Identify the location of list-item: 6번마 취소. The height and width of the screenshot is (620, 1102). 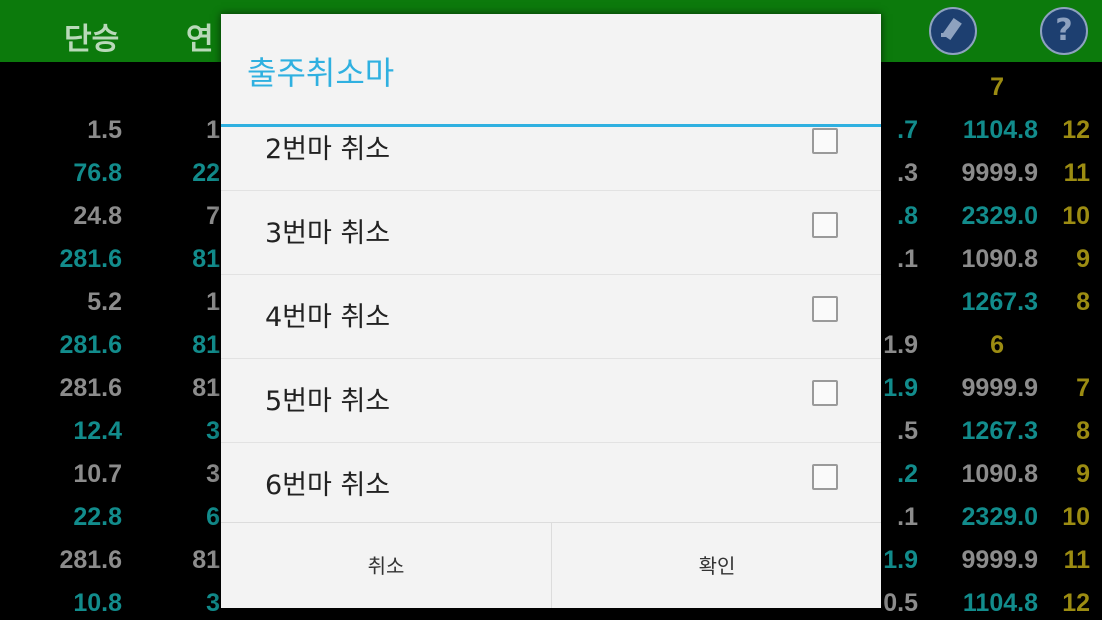
(551, 482).